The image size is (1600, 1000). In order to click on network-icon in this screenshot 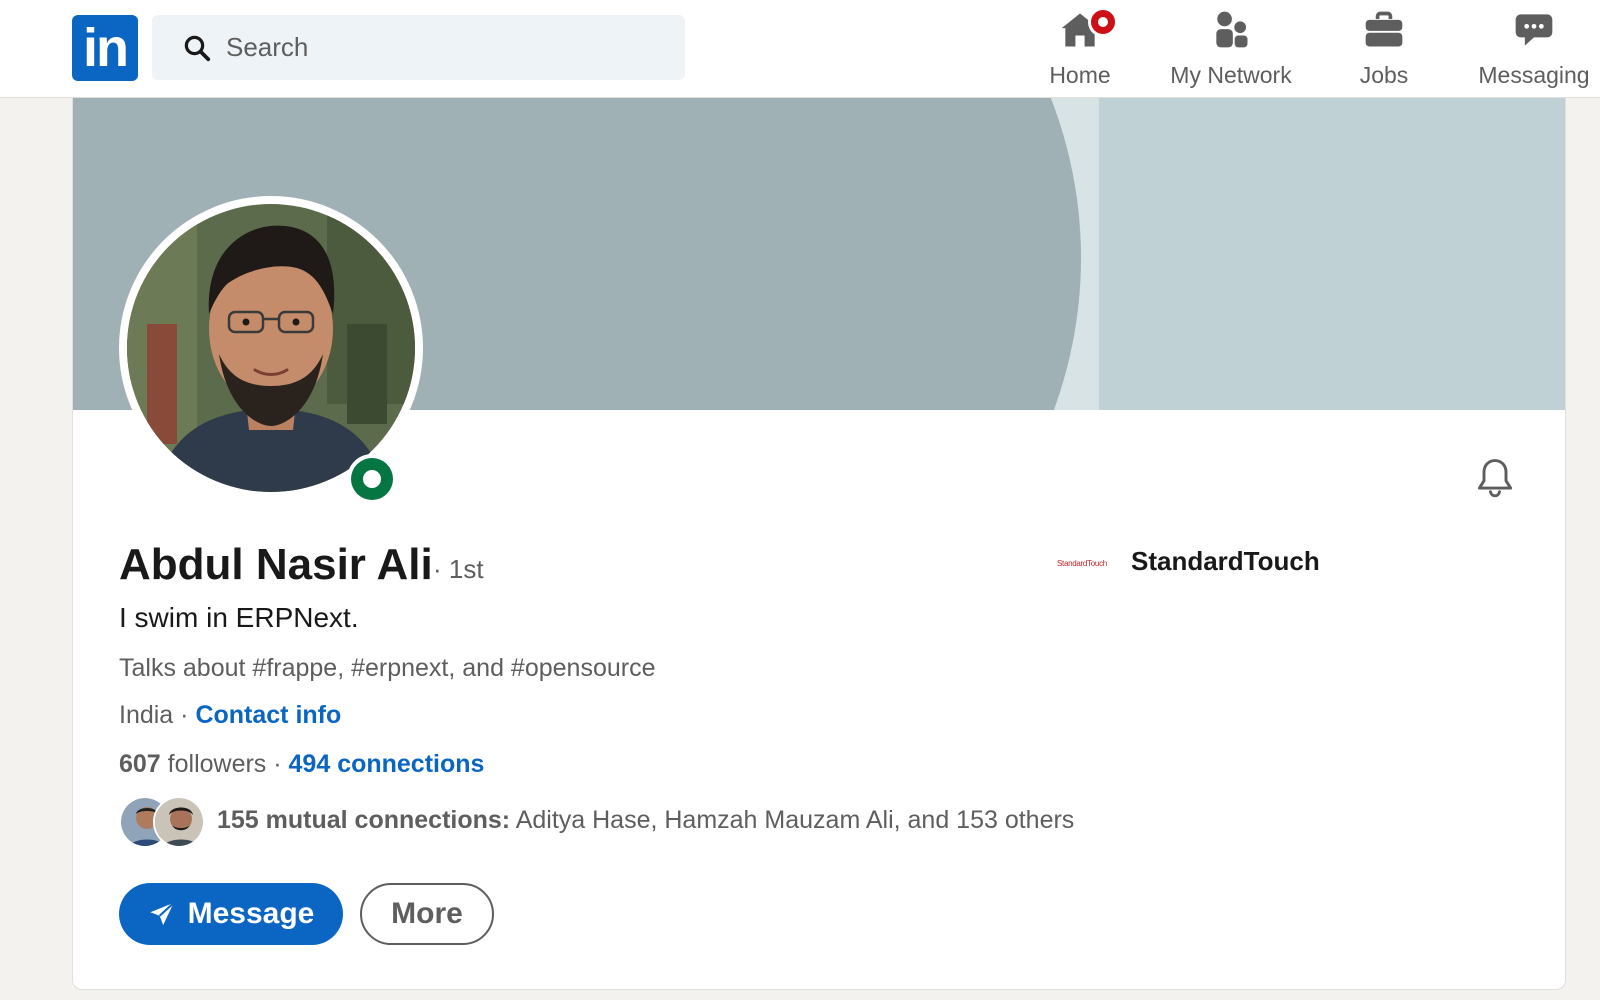, I will do `click(1231, 30)`.